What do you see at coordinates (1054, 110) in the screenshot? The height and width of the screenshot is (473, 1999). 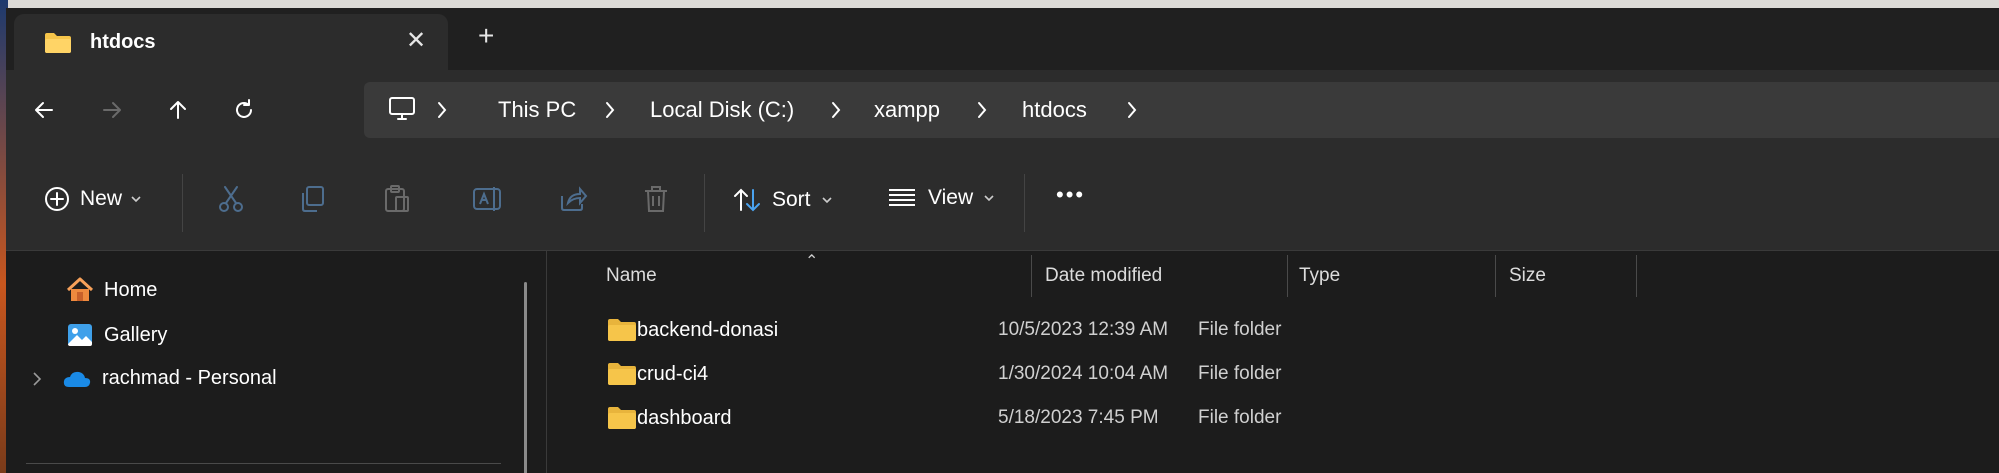 I see `breadcrumb-htdocs: htdocs` at bounding box center [1054, 110].